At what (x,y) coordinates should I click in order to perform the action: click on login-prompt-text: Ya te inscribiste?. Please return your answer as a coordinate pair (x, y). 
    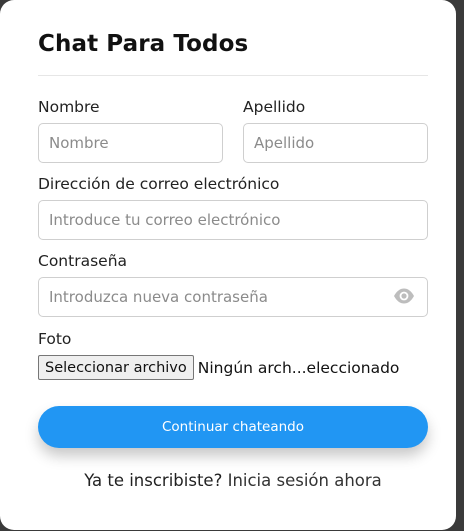
    Looking at the image, I should click on (153, 480).